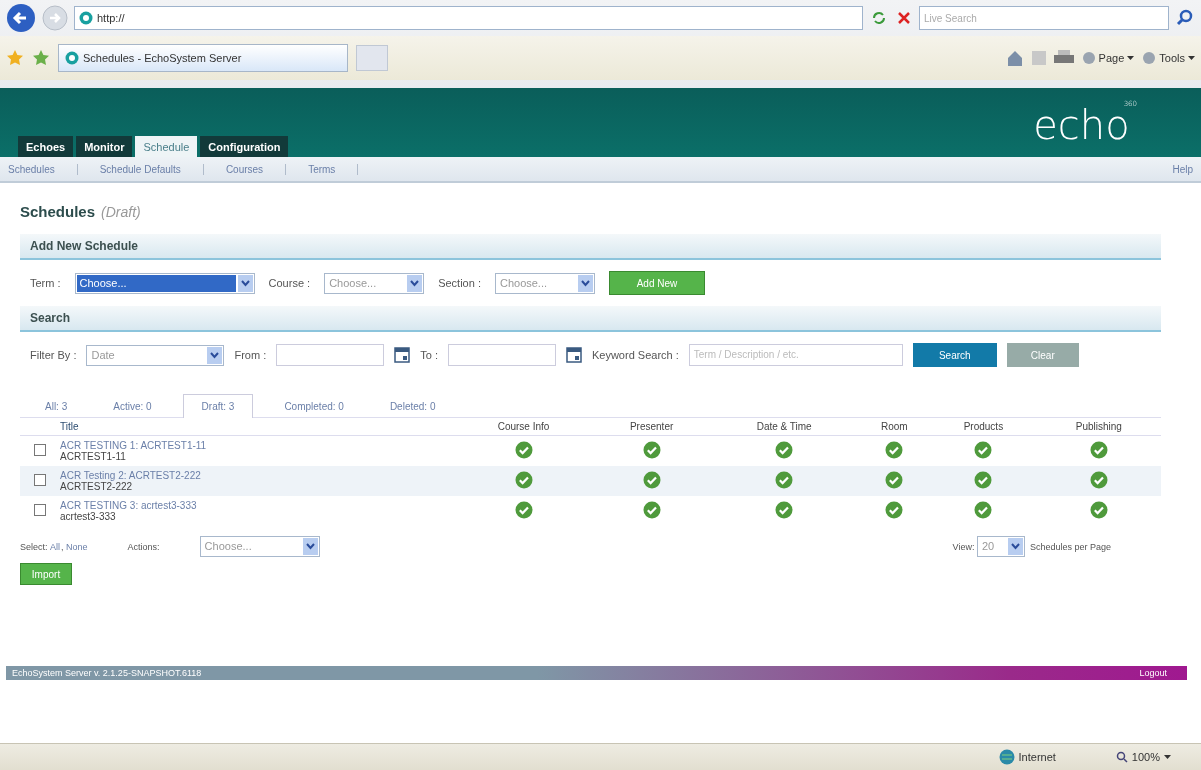 Image resolution: width=1201 pixels, height=770 pixels. Describe the element at coordinates (1108, 58) in the screenshot. I see `page-menu: Page` at that location.